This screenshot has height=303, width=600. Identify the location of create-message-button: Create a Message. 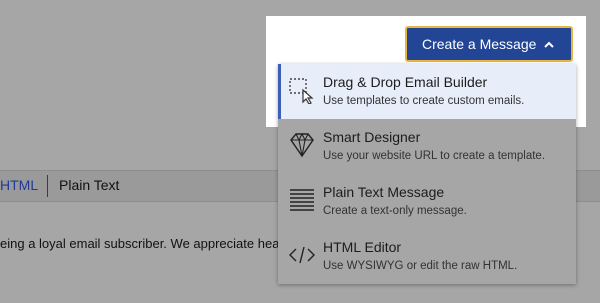
(489, 44).